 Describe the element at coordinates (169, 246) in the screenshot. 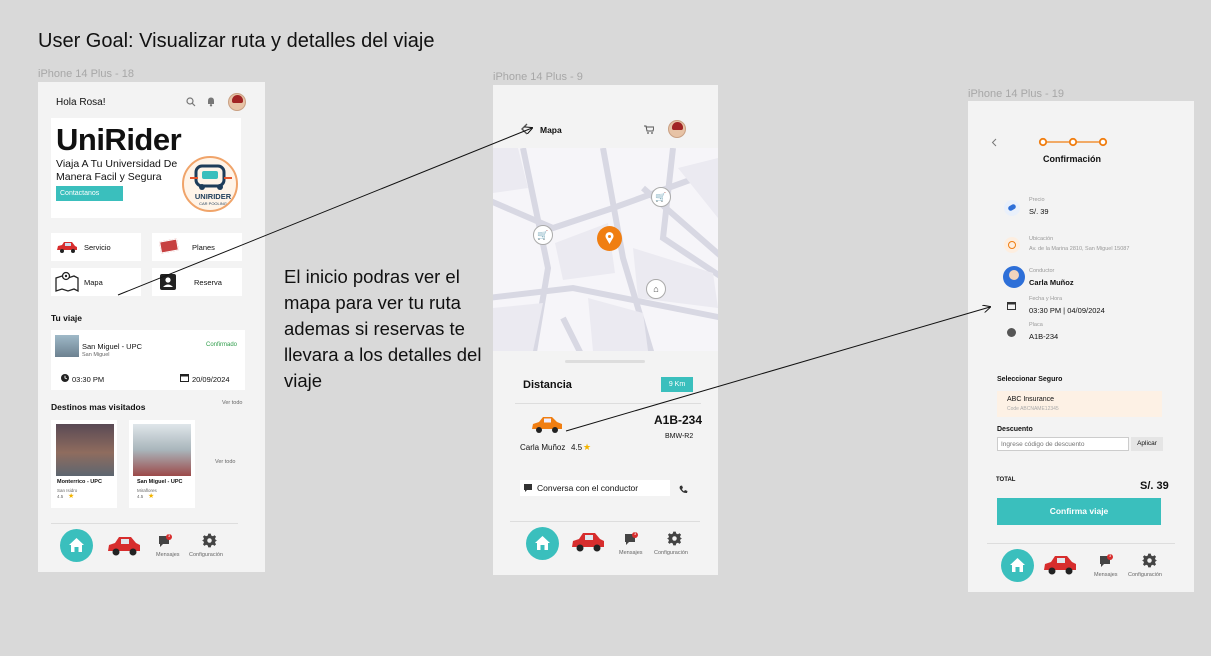

I see `ticket-icon` at that location.